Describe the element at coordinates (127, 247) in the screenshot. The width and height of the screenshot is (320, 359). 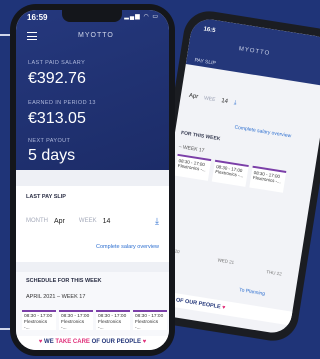
I see `salary-overview-link: Complete salary overview` at that location.